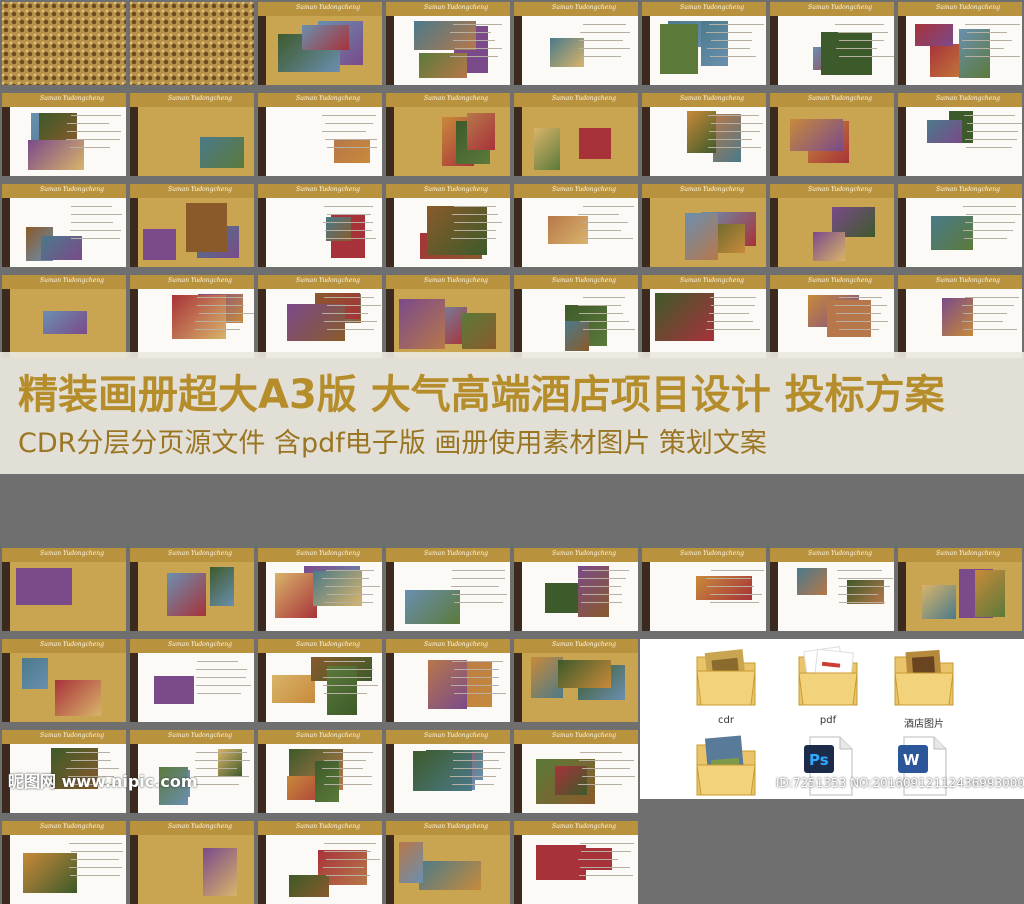  I want to click on file-item-cdr: cdr, so click(726, 684).